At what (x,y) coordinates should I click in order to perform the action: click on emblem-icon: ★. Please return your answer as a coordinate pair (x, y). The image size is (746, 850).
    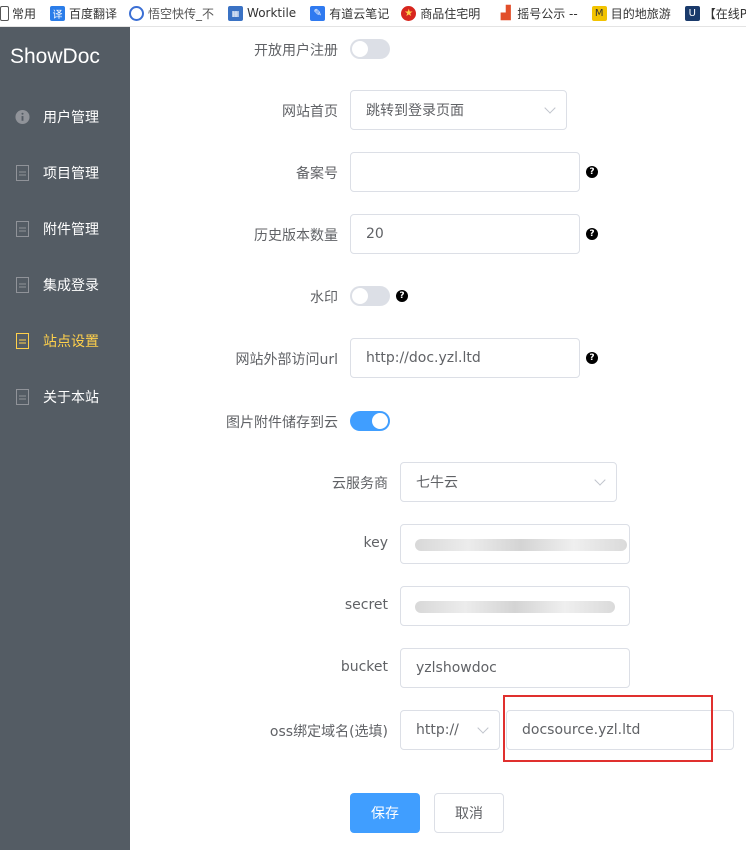
    Looking at the image, I should click on (409, 13).